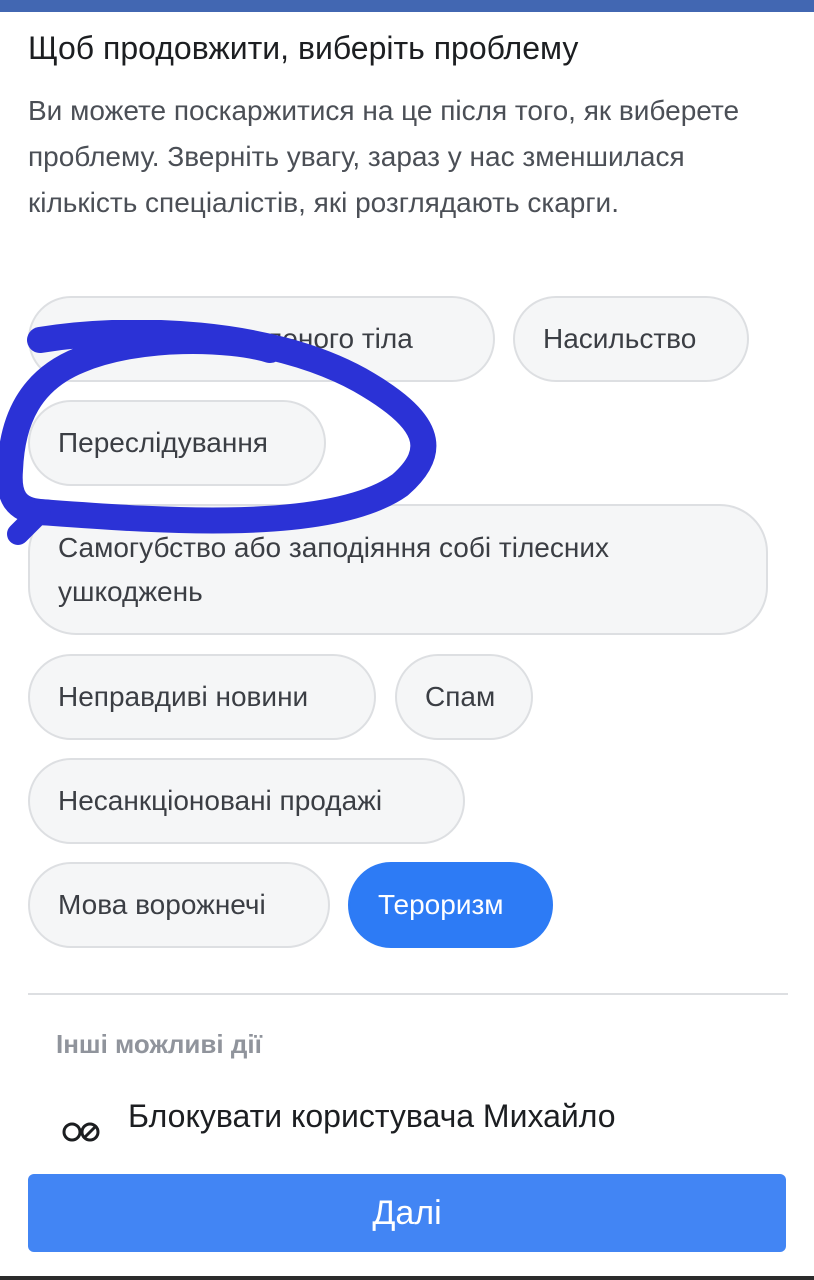  I want to click on problem-chip-terrorism: Тероризм, so click(450, 905).